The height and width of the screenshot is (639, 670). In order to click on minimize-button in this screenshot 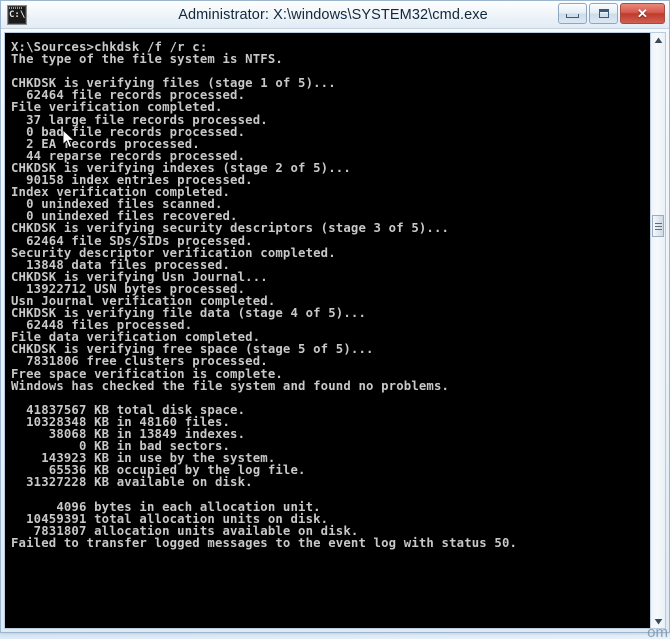, I will do `click(572, 13)`.